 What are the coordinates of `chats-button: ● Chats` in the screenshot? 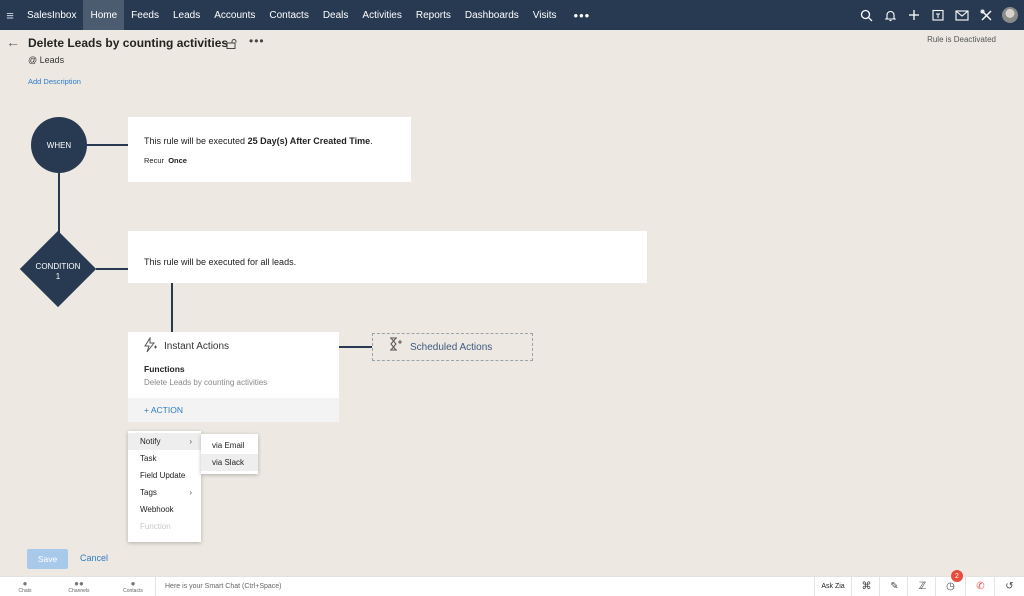 It's located at (25, 586).